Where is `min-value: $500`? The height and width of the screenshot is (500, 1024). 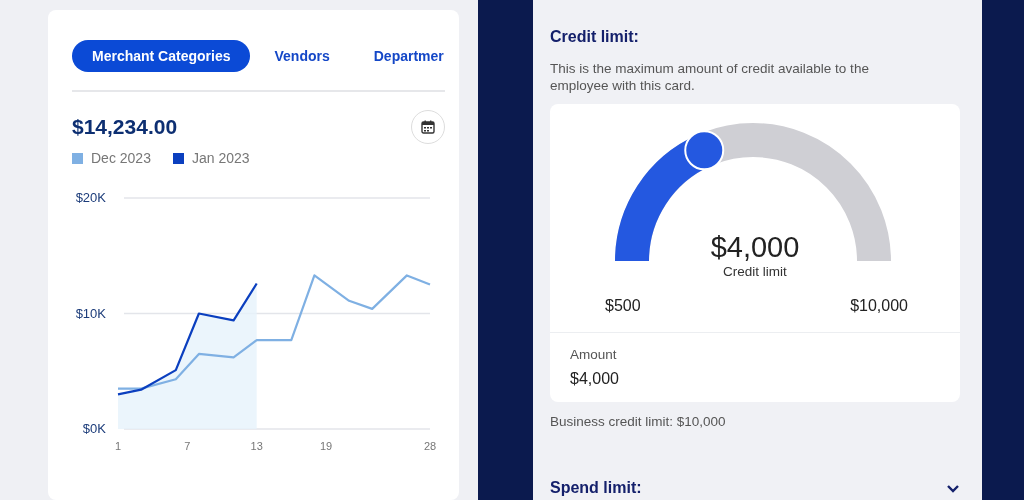
min-value: $500 is located at coordinates (623, 306).